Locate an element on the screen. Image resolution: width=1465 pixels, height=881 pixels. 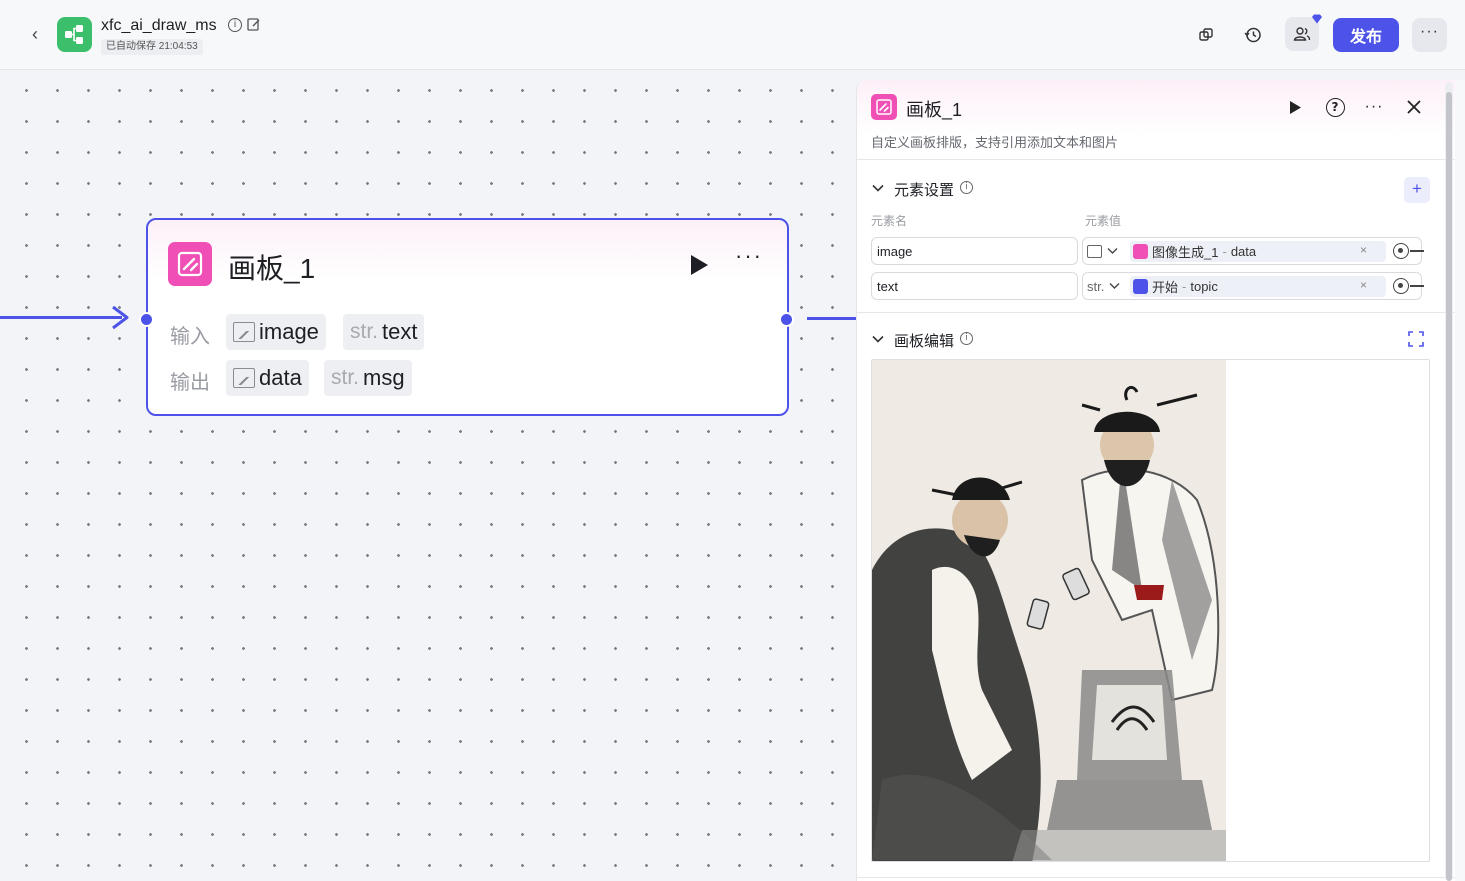
history-icon is located at coordinates (1253, 35).